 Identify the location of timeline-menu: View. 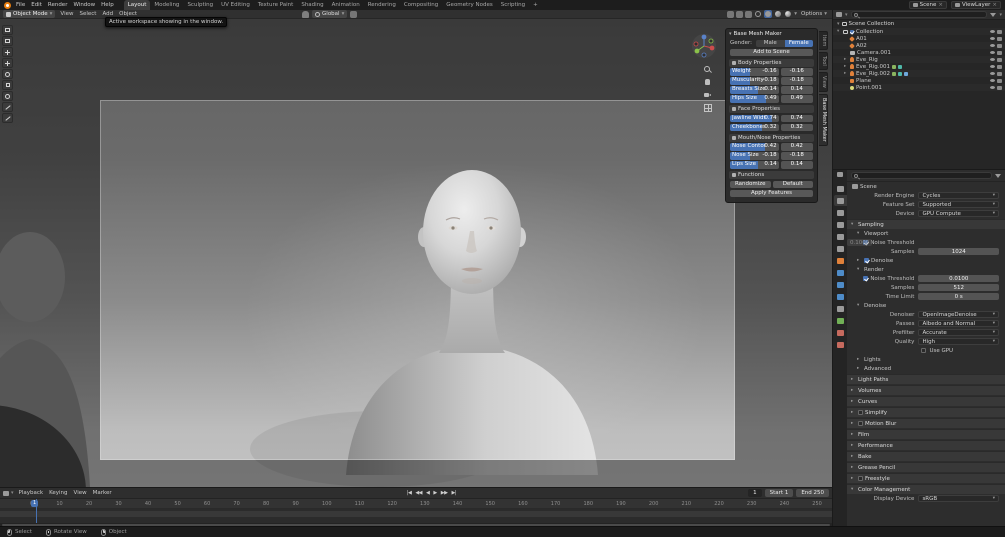
(80, 493).